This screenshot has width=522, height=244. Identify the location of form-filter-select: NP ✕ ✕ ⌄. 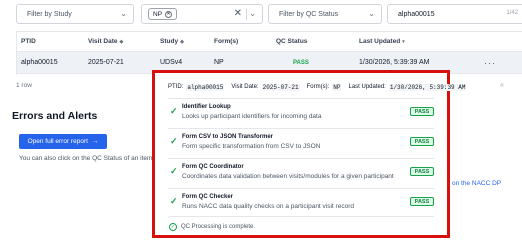
(202, 14).